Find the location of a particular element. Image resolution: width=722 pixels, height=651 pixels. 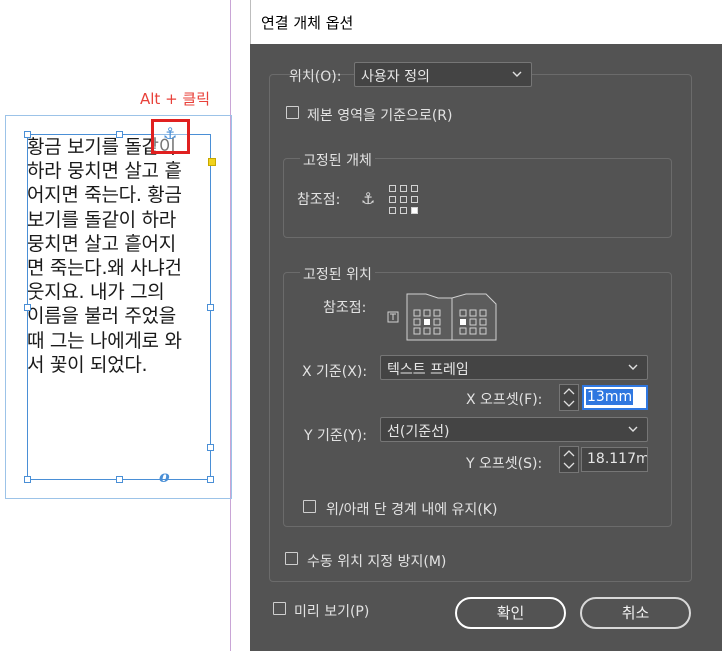

keep-within-checkbox is located at coordinates (309, 506).